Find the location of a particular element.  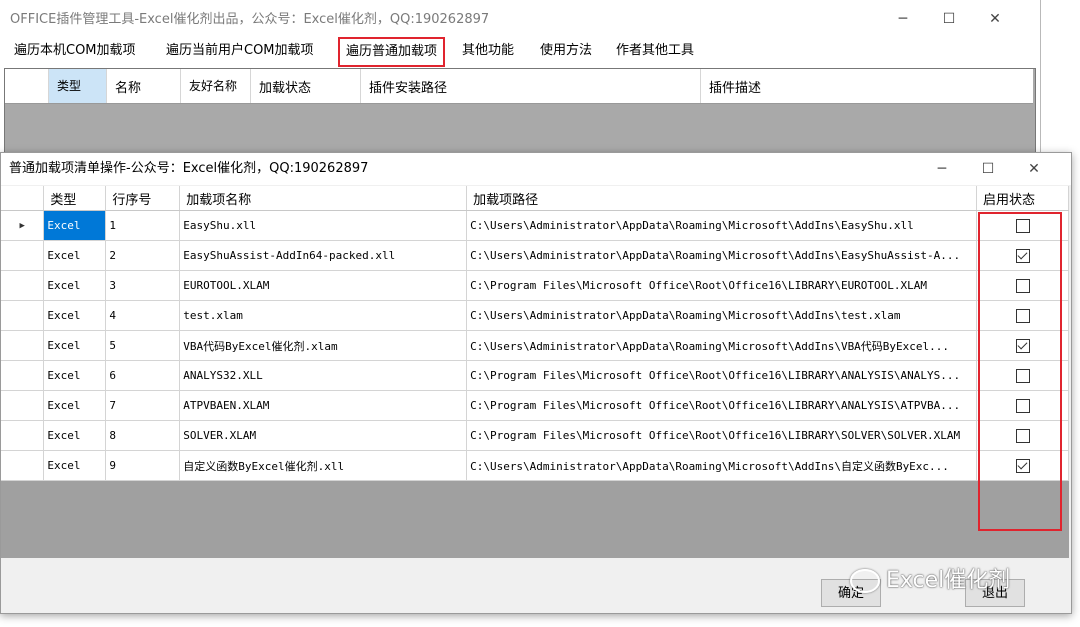

cell-index: 5 is located at coordinates (143, 345).